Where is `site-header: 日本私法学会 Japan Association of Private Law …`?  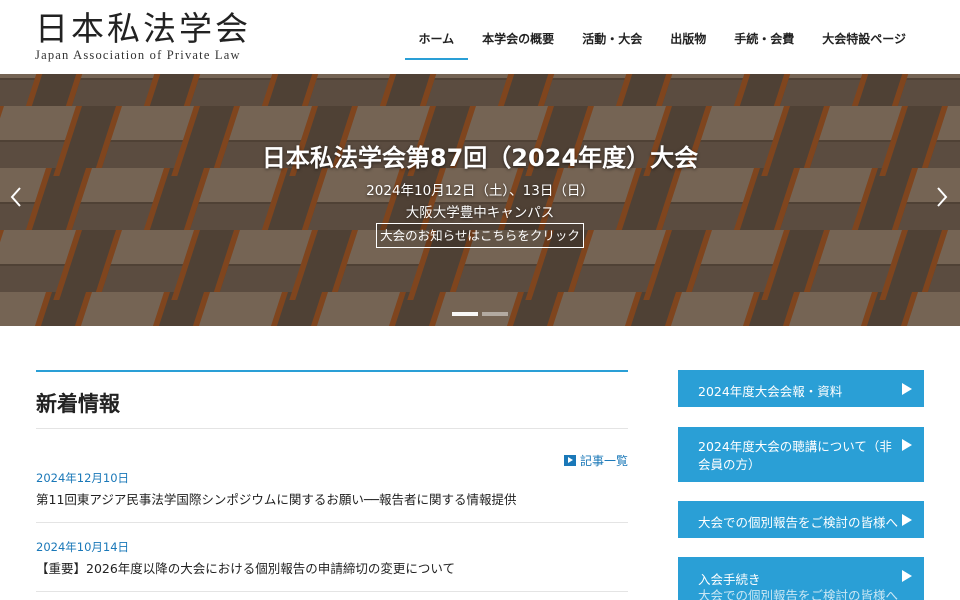
site-header: 日本私法学会 Japan Association of Private Law … is located at coordinates (480, 37).